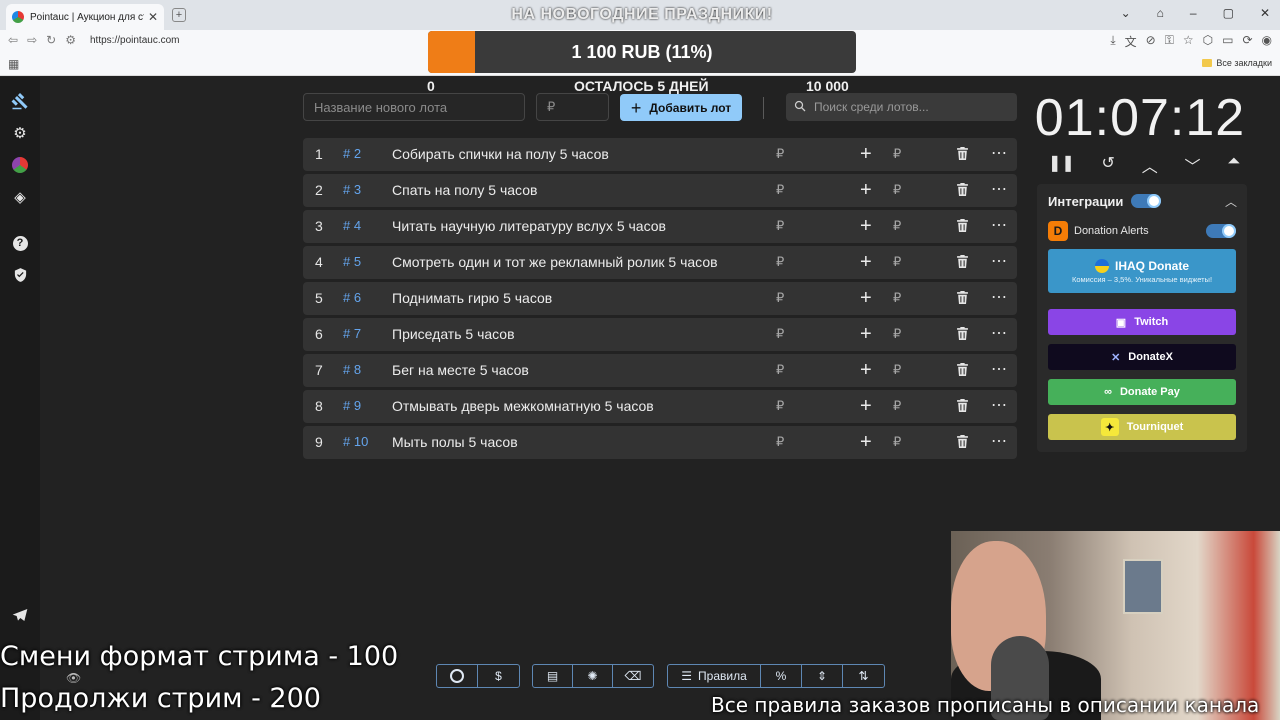 The height and width of the screenshot is (720, 1280). Describe the element at coordinates (681, 107) in the screenshot. I see `add-lot-button: + Добавить лот` at that location.